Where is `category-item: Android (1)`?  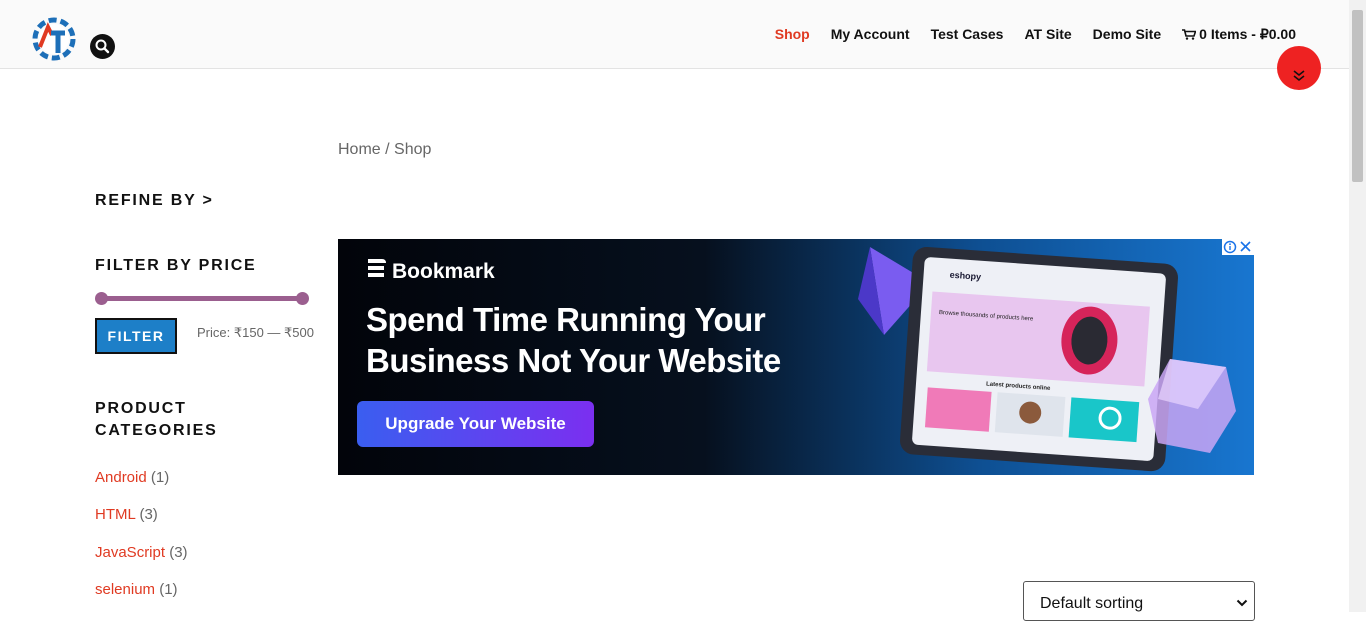
category-item: Android (1) is located at coordinates (132, 477).